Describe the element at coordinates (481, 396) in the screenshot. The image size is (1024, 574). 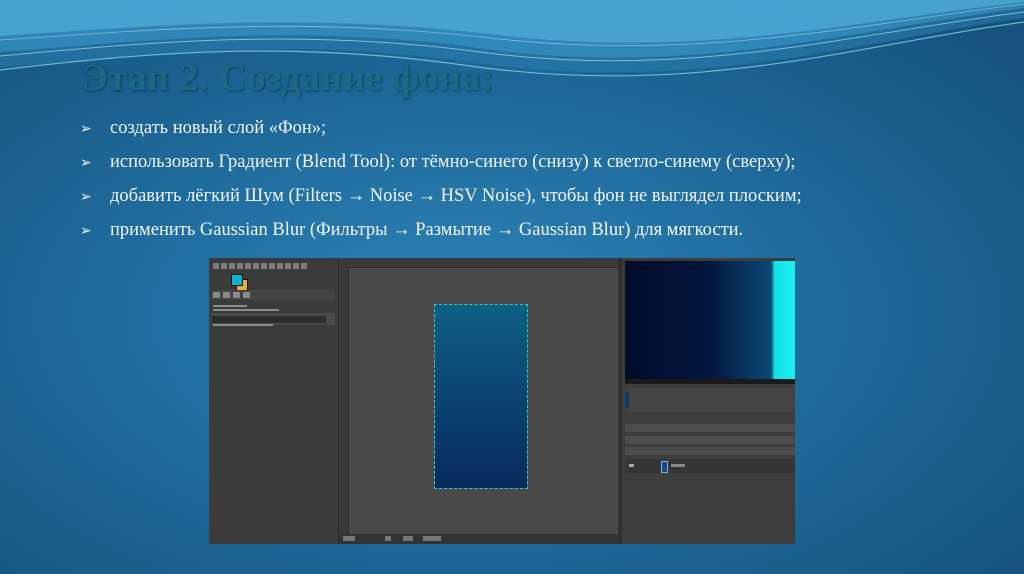
I see `gradient-document` at that location.